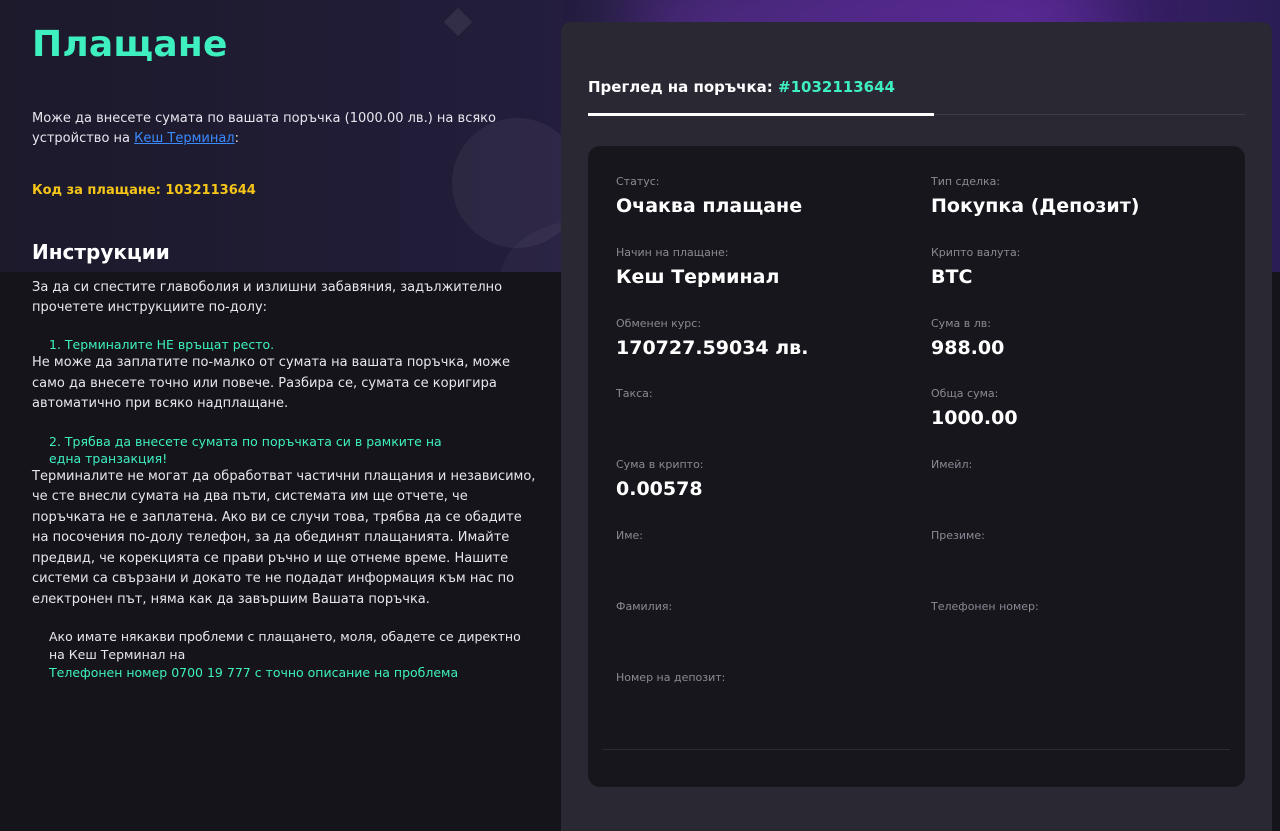 The image size is (1280, 831). I want to click on field-value: Очаква плащане, so click(709, 206).